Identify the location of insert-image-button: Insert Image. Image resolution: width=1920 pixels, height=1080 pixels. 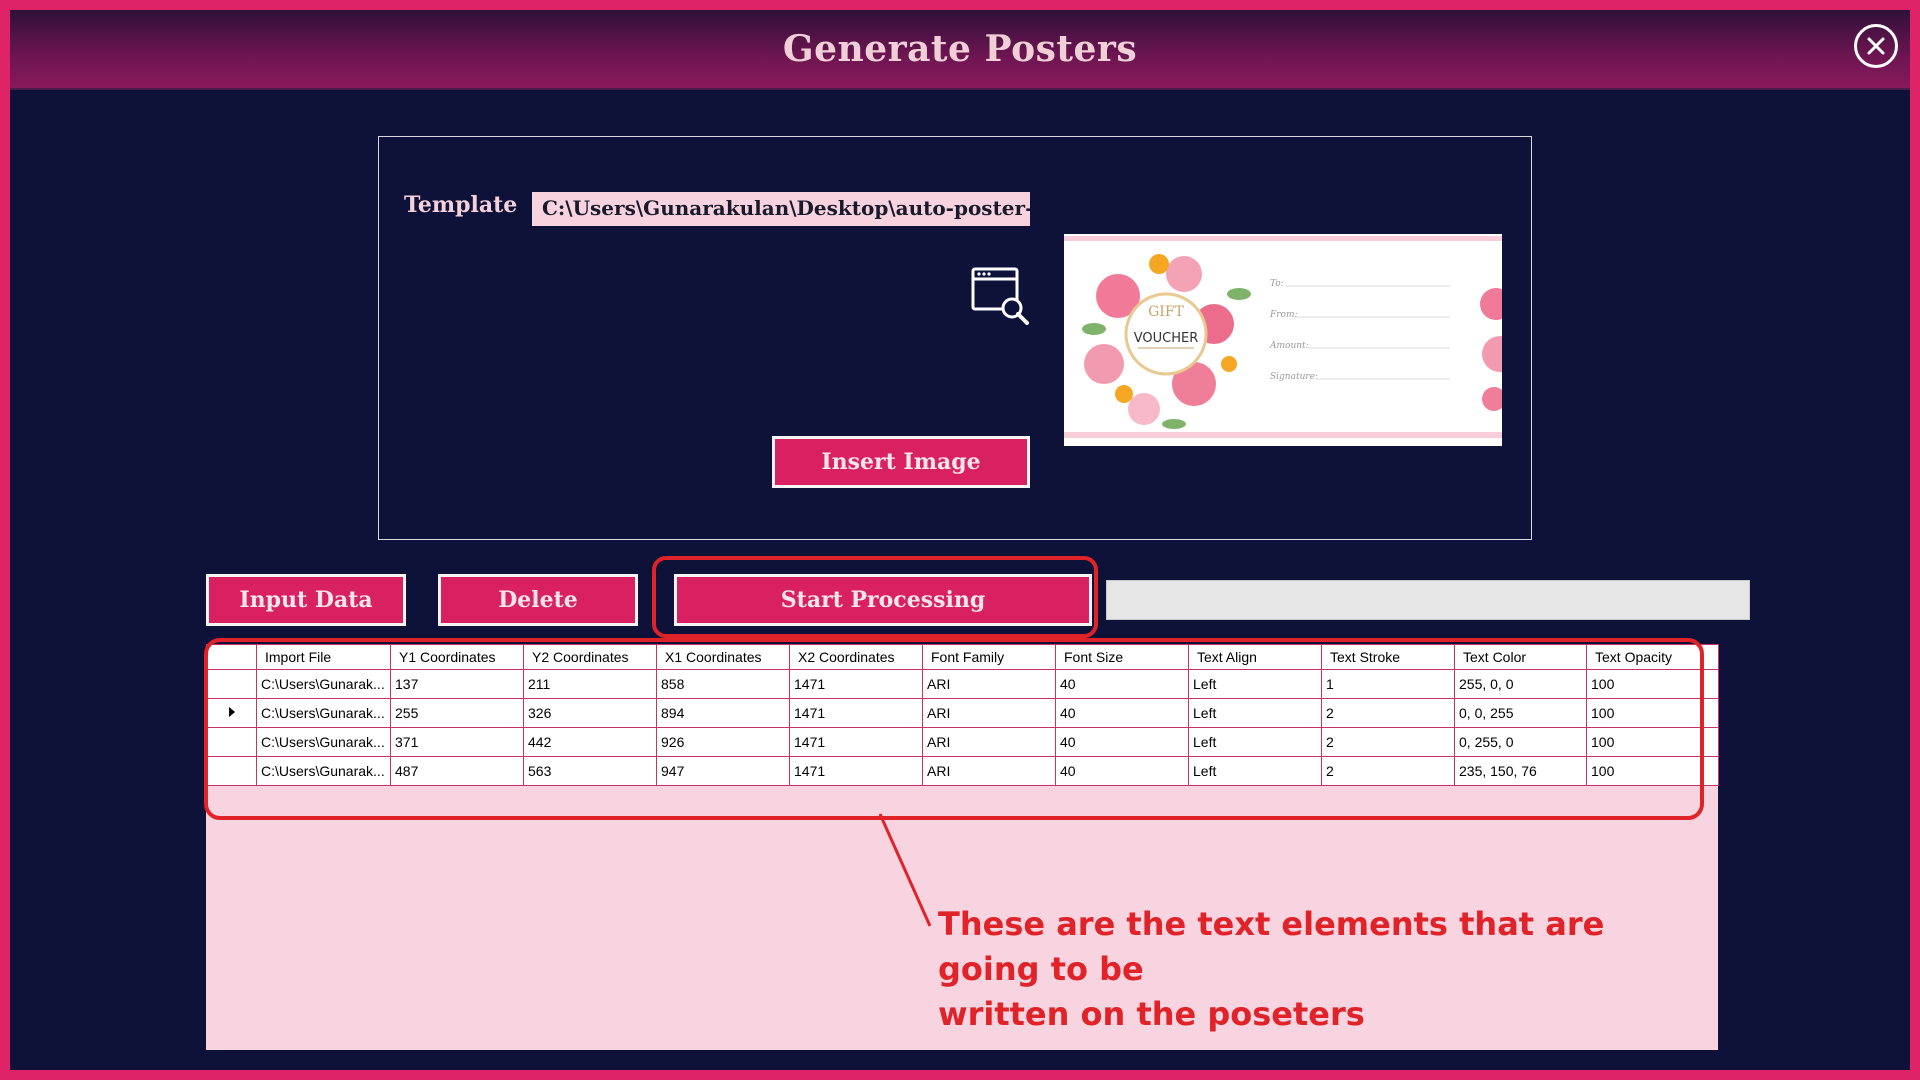
(901, 462).